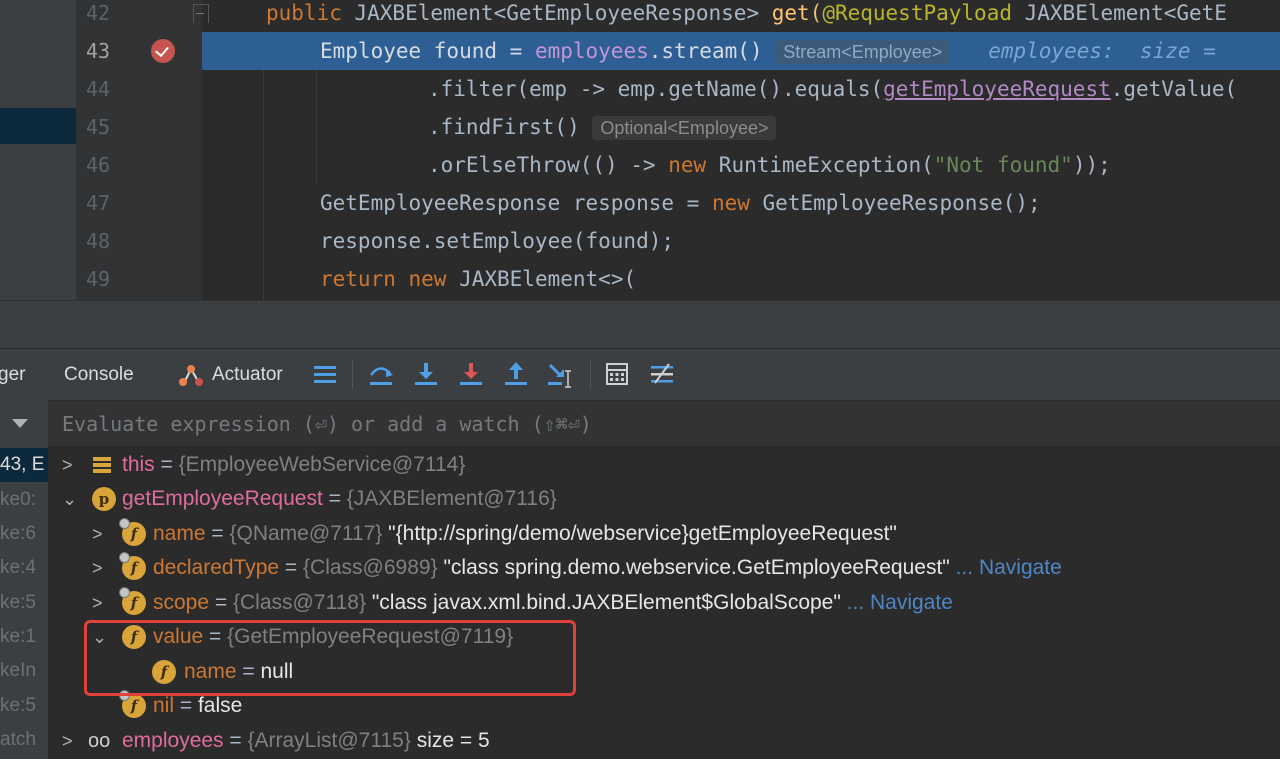 The width and height of the screenshot is (1280, 759). What do you see at coordinates (12, 375) in the screenshot?
I see `tab-debugger: ger` at bounding box center [12, 375].